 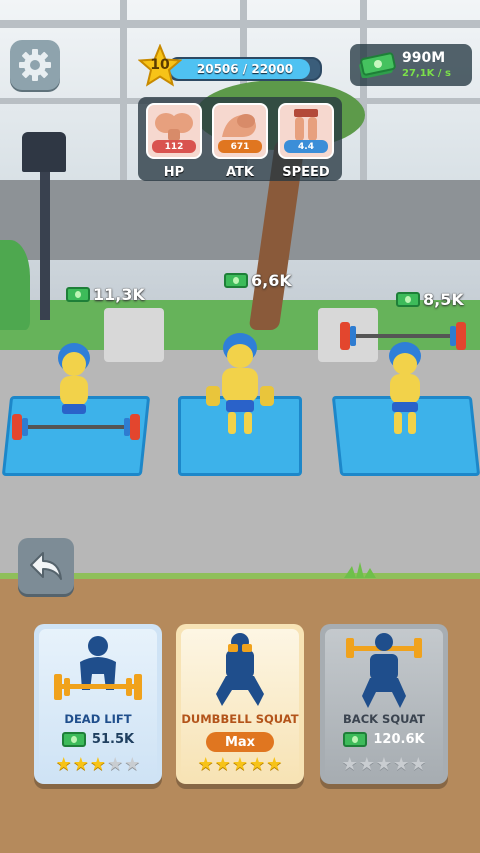 I want to click on legs-icon, so click(x=306, y=125).